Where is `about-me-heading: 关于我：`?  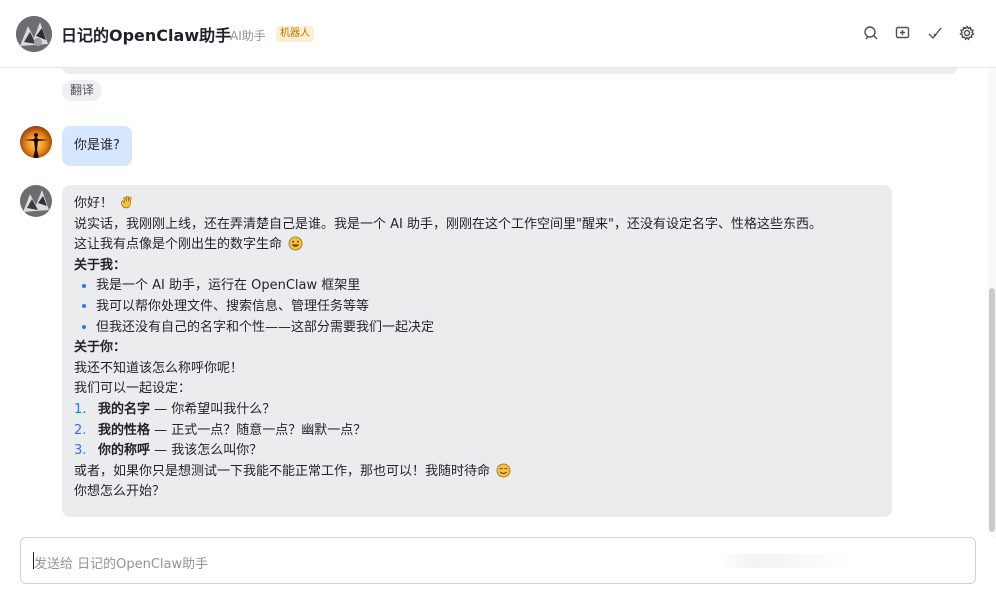
about-me-heading: 关于我： is located at coordinates (100, 265).